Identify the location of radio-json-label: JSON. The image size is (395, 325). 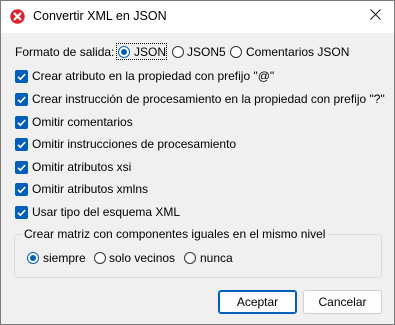
(150, 52).